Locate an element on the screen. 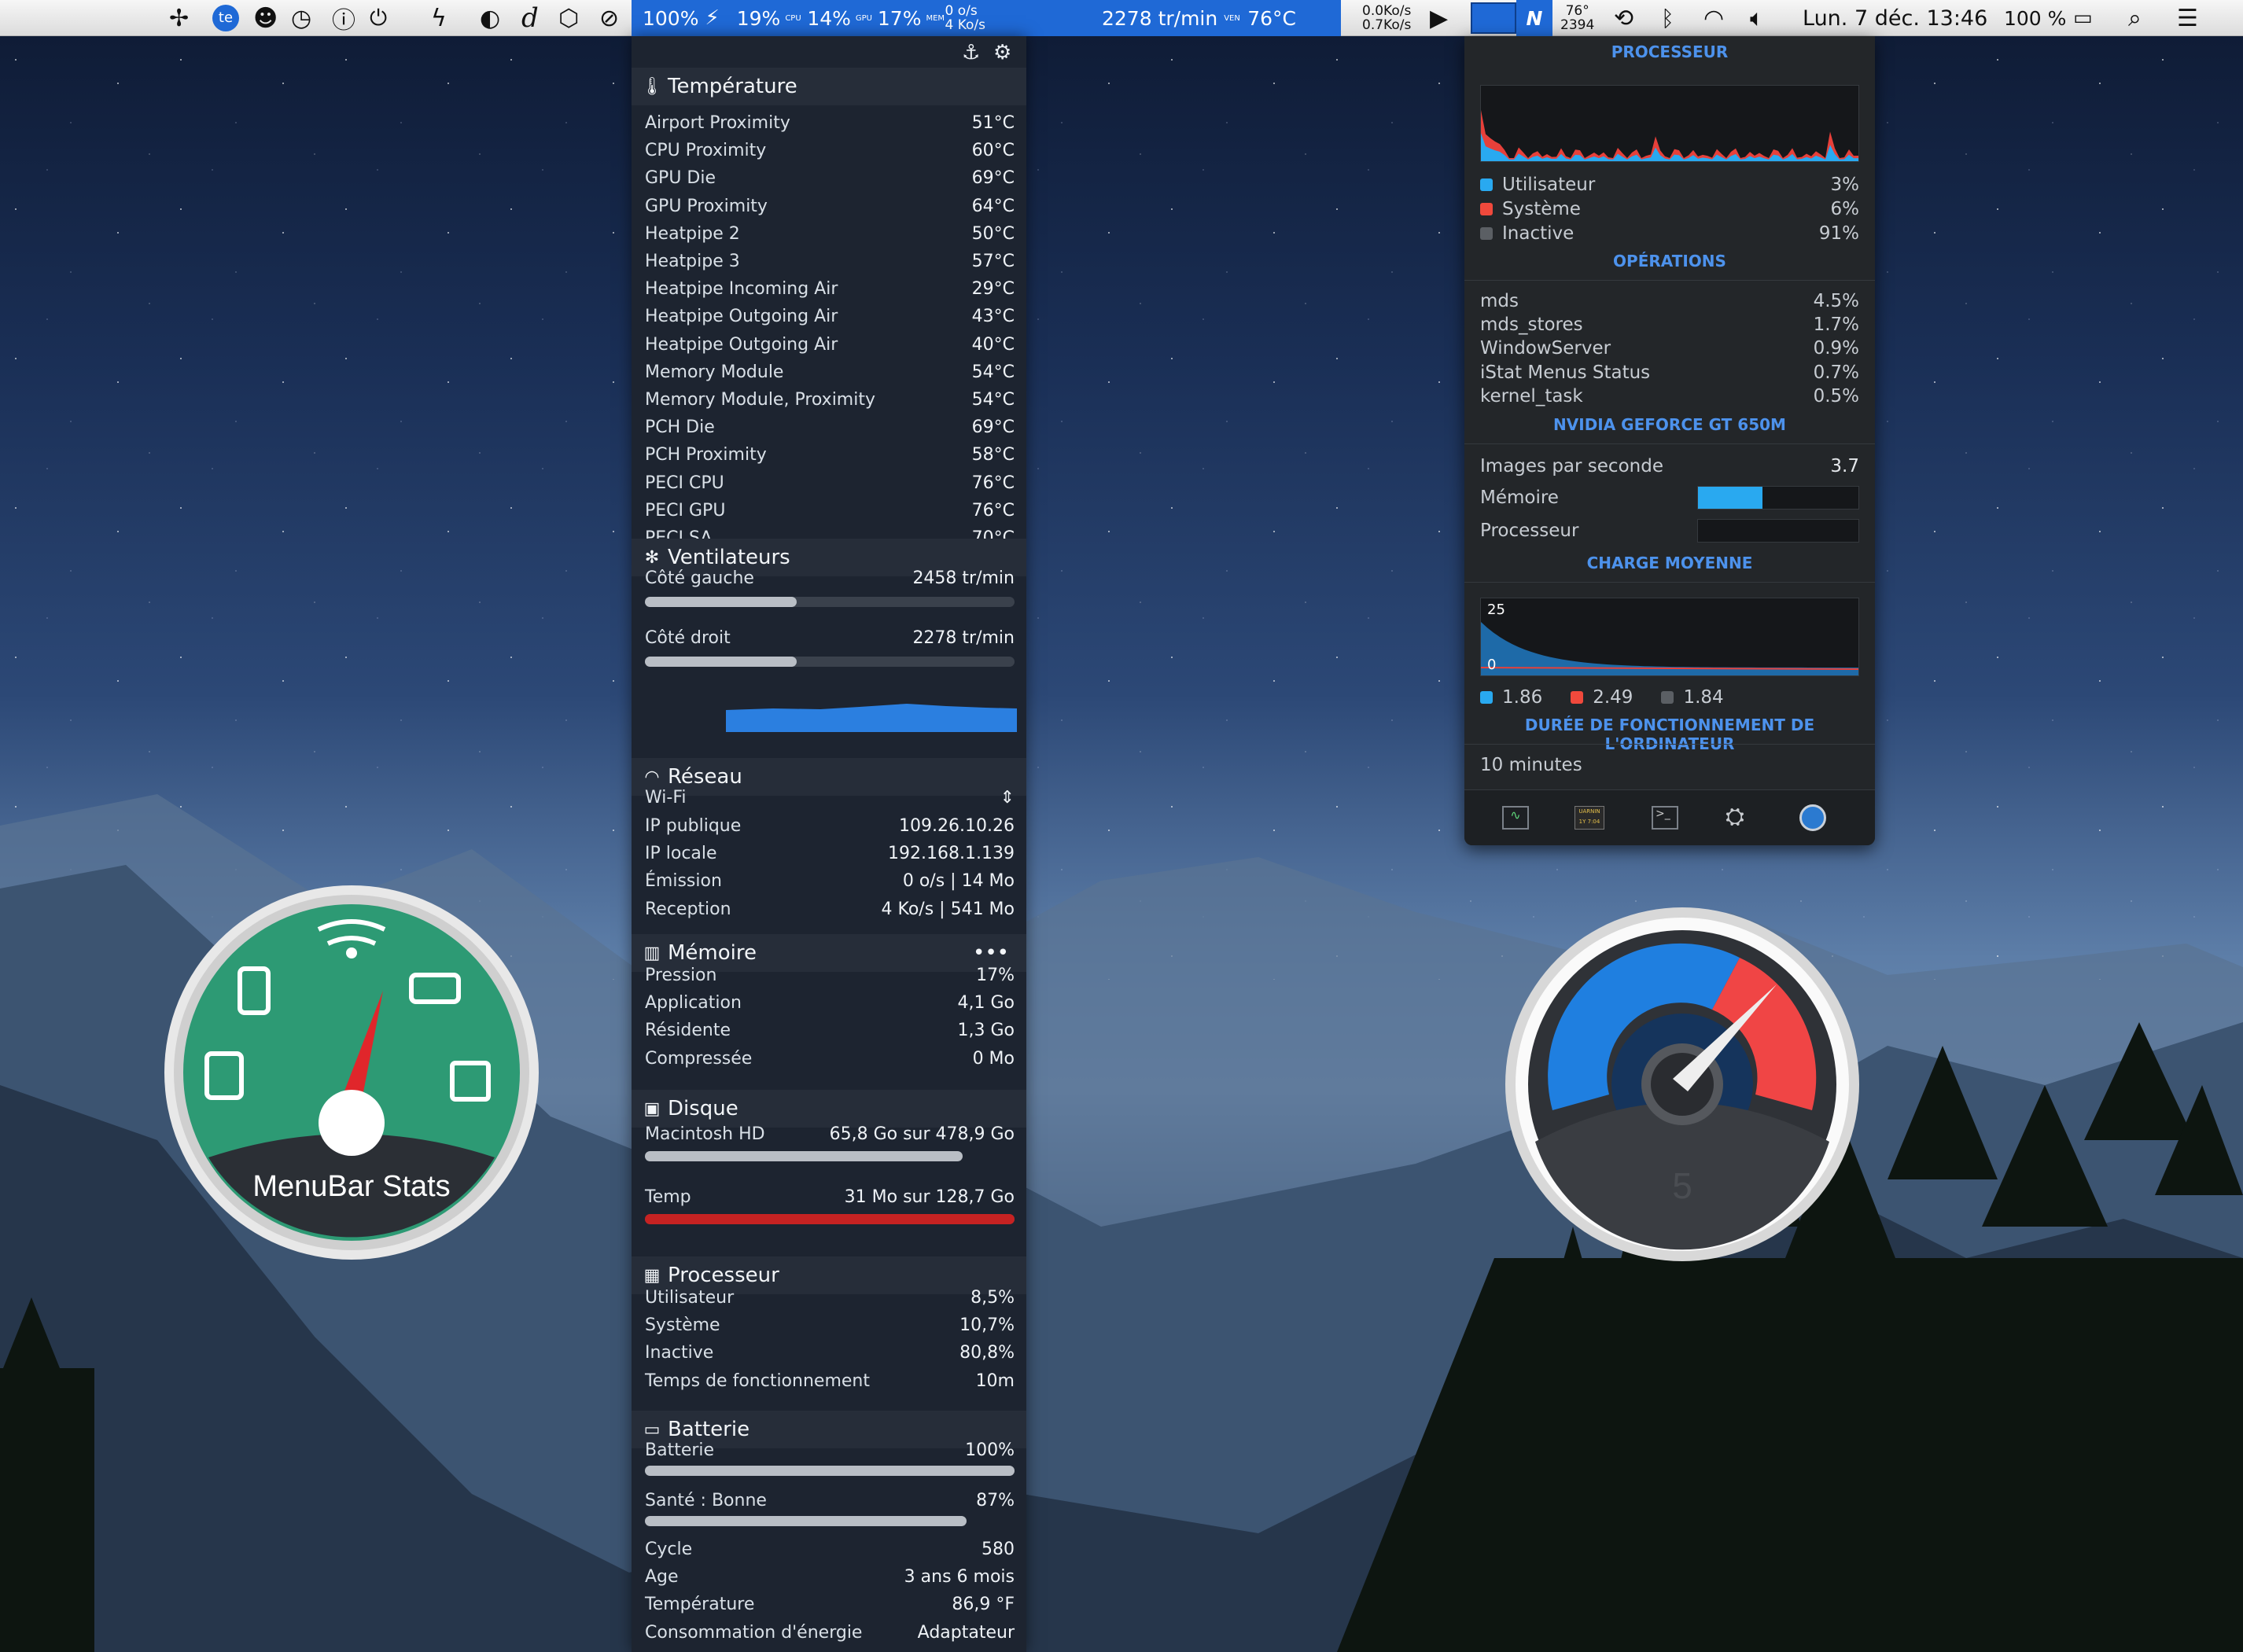  fan-temp-strip: 2278 tr/min VEN 76°C is located at coordinates (1183, 18).